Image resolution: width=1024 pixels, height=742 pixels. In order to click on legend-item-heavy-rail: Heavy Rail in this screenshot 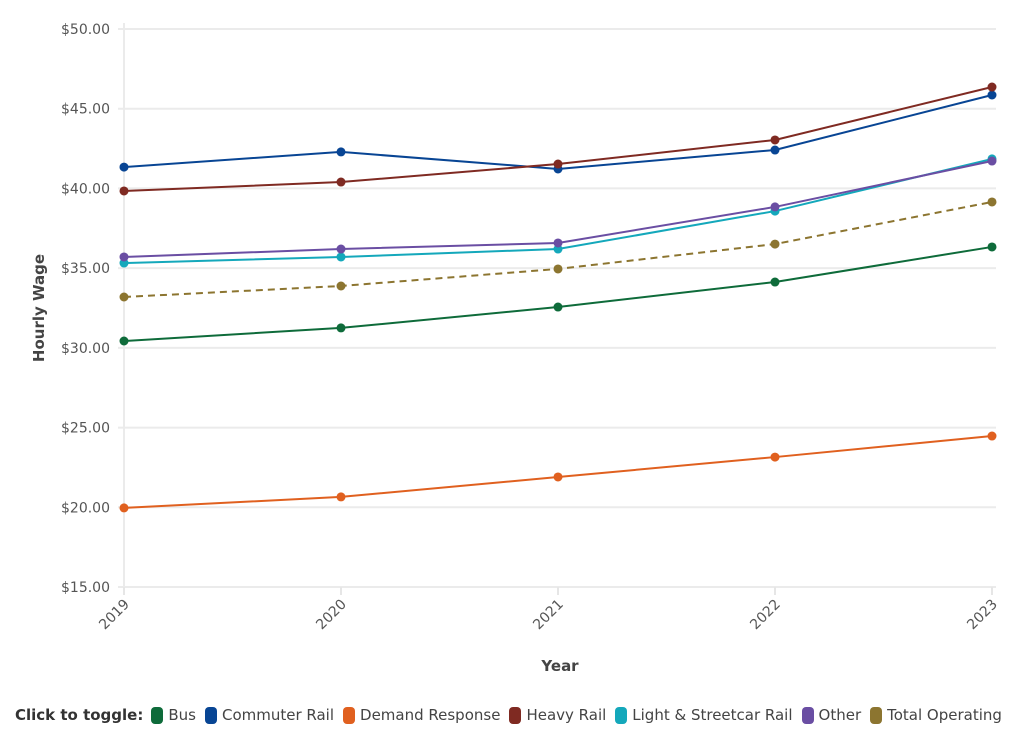, I will do `click(557, 715)`.